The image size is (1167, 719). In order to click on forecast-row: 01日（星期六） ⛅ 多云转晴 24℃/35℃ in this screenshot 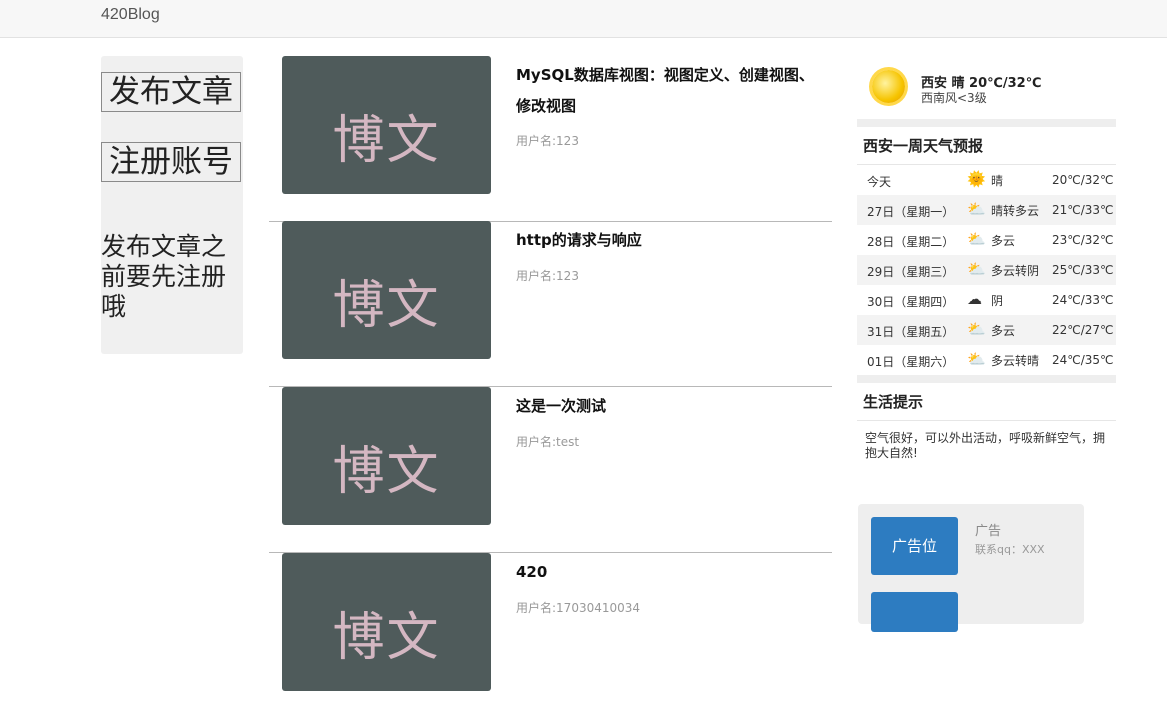, I will do `click(986, 360)`.